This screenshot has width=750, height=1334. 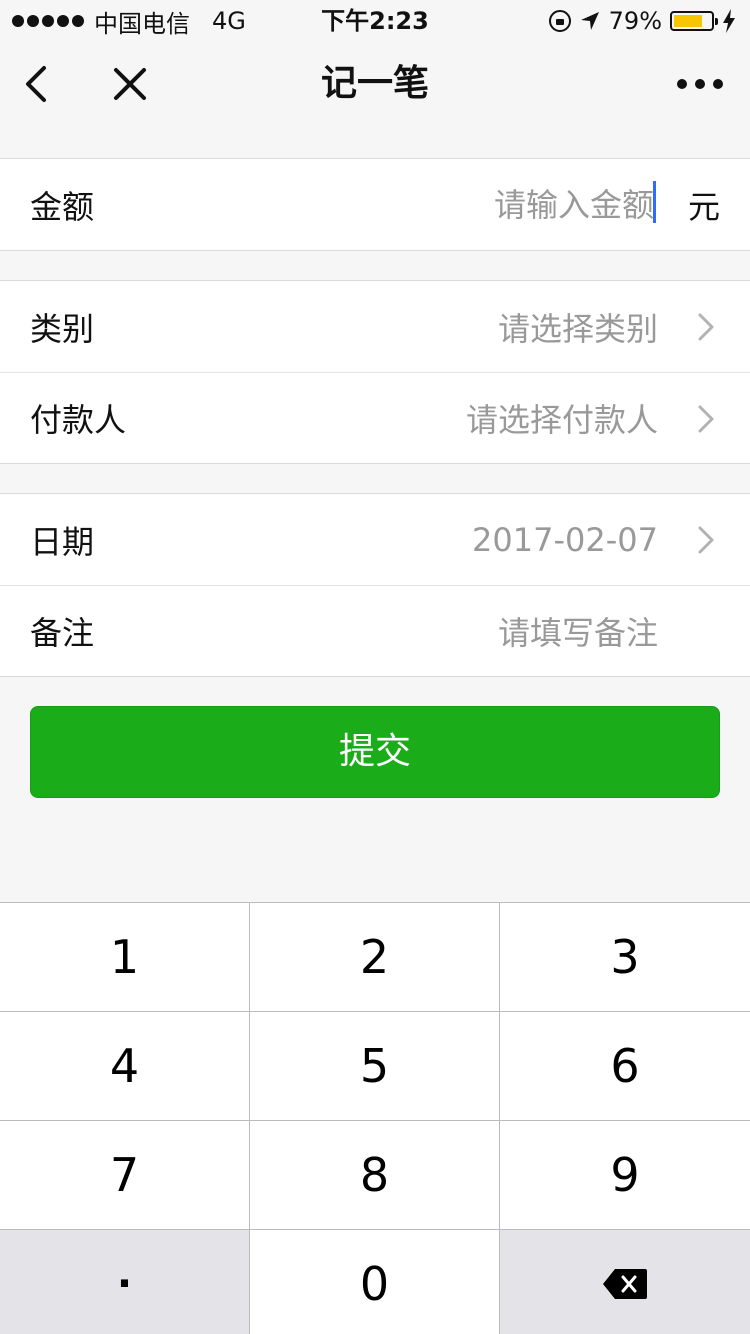 I want to click on key-7: 7, so click(x=125, y=1175).